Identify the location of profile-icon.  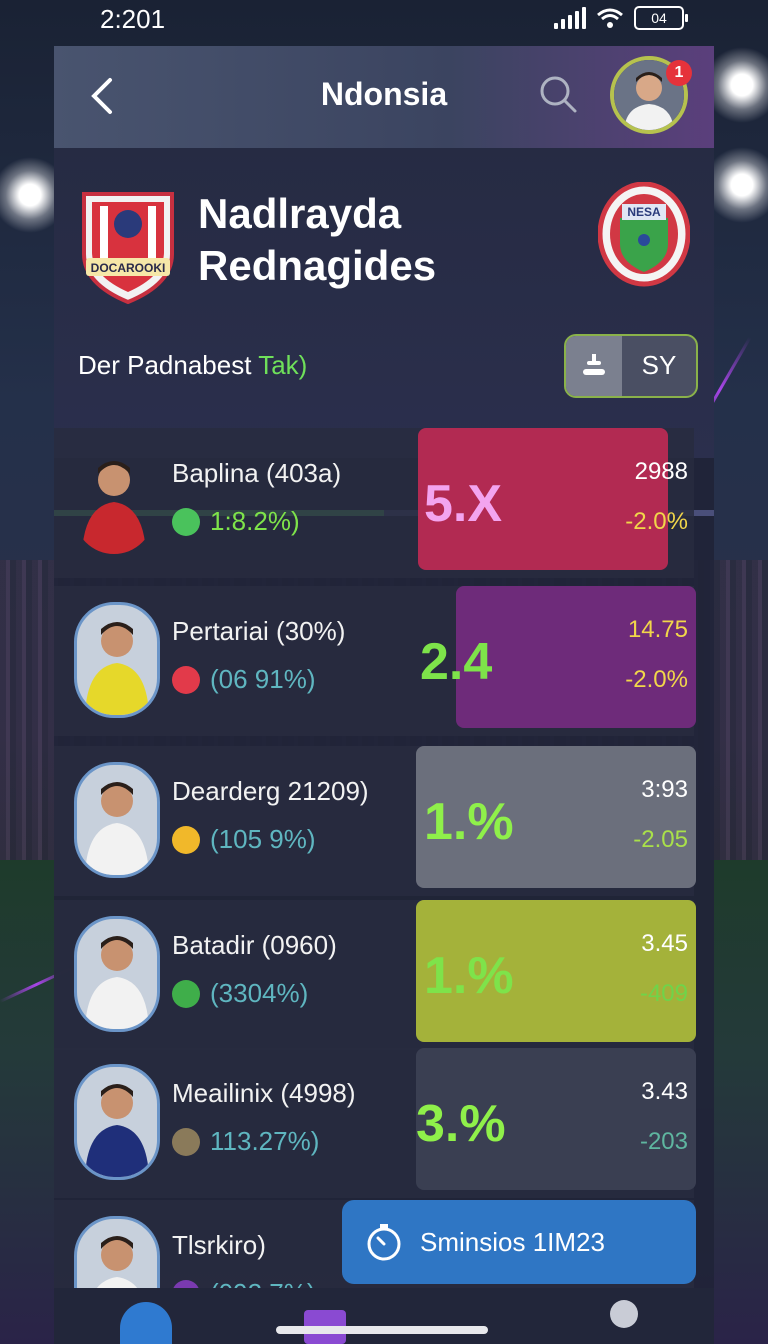
(624, 1314).